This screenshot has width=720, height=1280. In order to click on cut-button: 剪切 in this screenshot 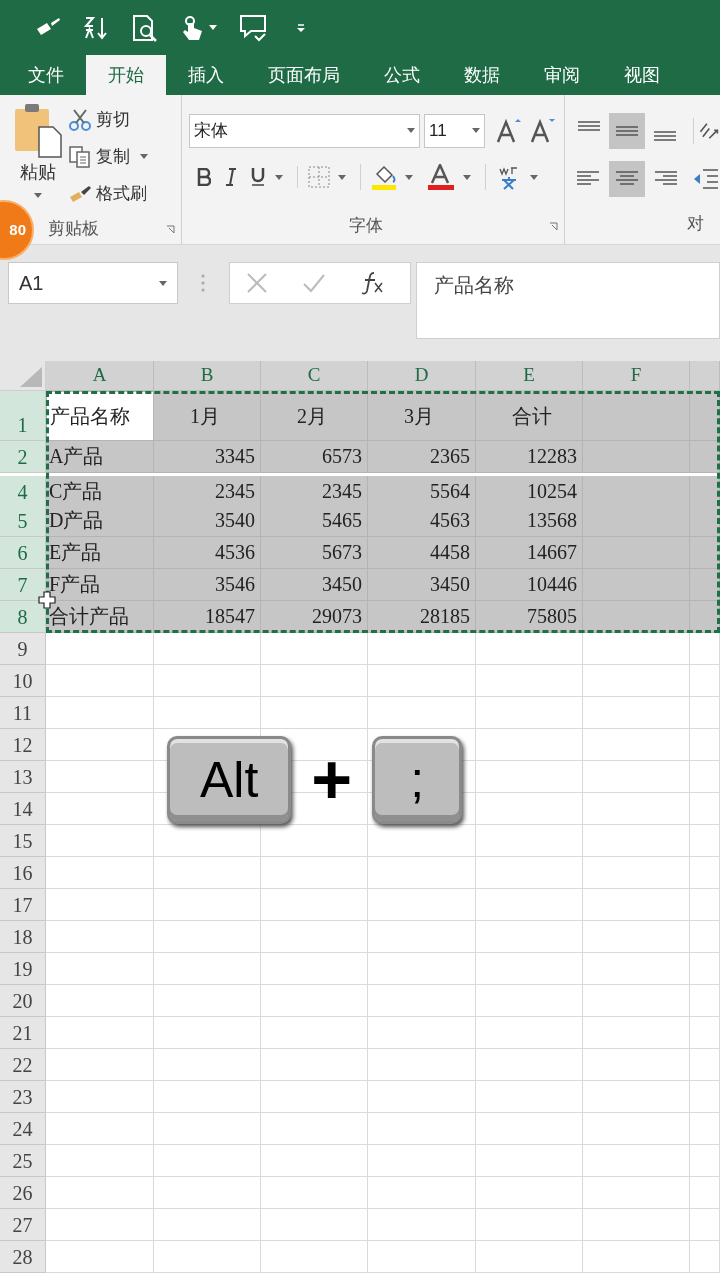, I will do `click(108, 119)`.